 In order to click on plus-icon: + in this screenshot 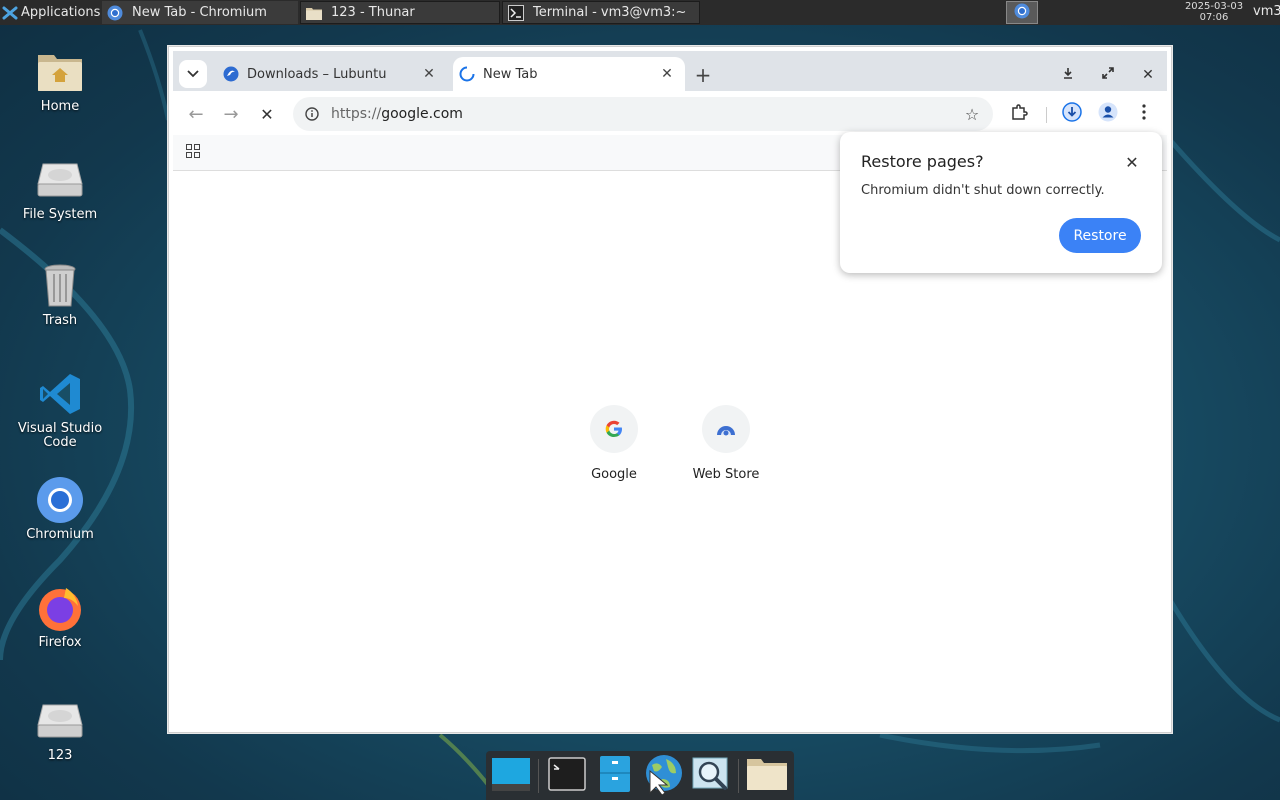, I will do `click(703, 75)`.